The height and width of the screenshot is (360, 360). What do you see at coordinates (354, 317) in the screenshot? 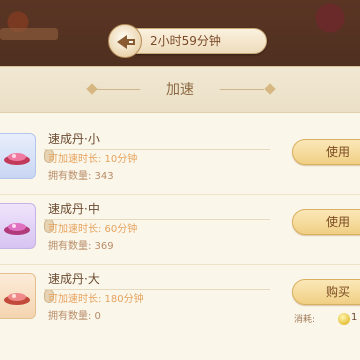
I see `cost-value: 1` at bounding box center [354, 317].